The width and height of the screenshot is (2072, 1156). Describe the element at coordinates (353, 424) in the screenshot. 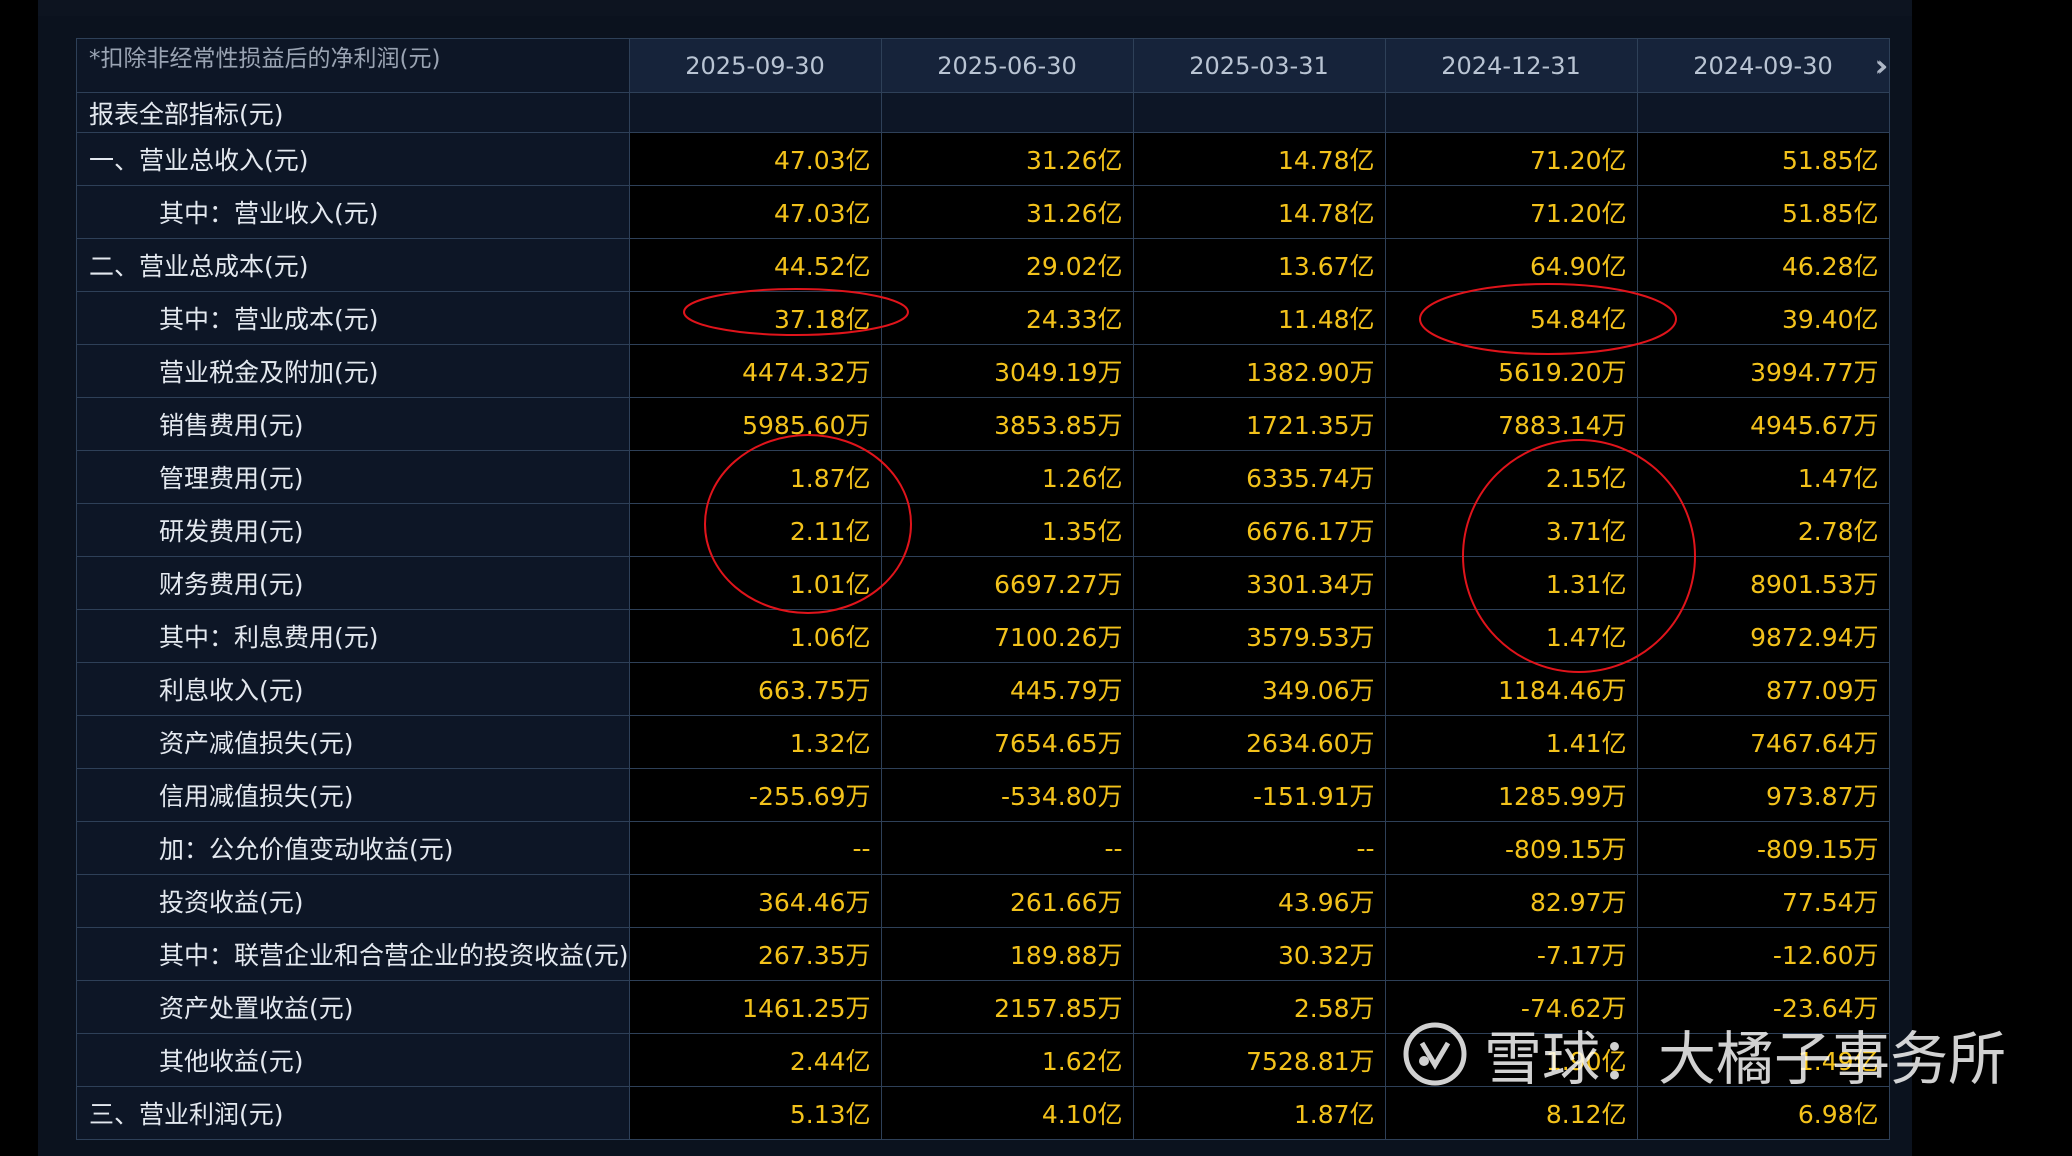

I see `row-label: 销售费用(元)` at that location.